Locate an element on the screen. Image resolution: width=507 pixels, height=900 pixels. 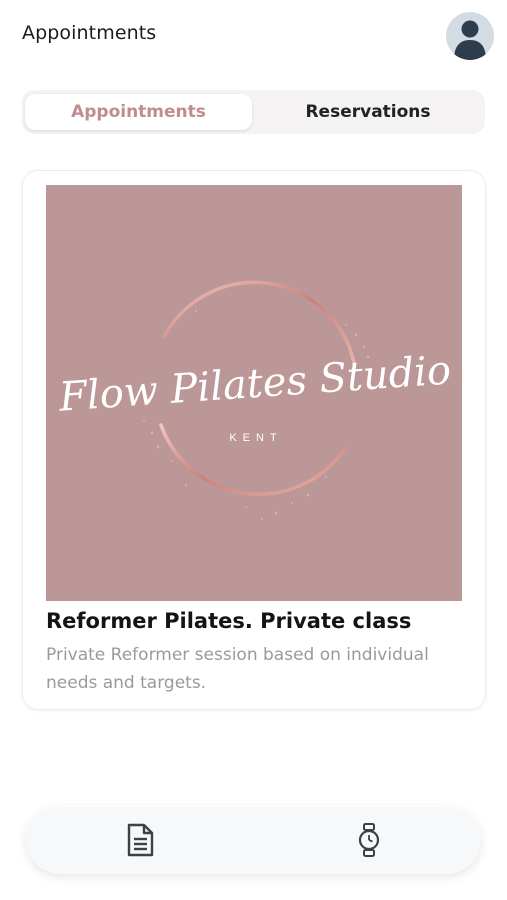
logo-subtext: KENT is located at coordinates (255, 438).